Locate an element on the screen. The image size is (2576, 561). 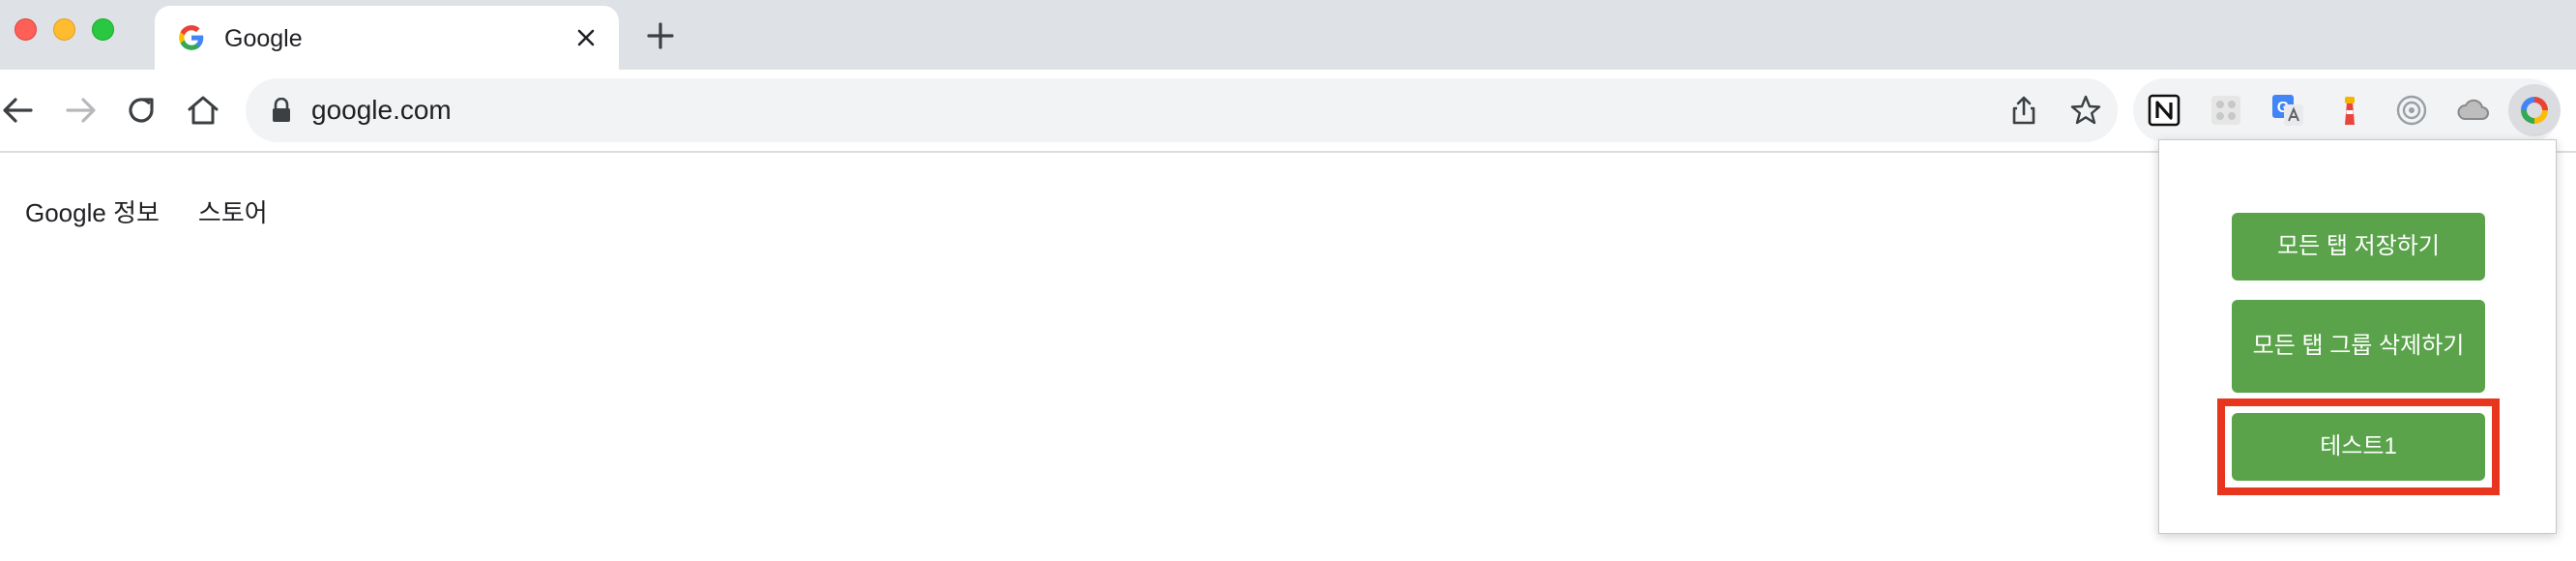
window-close-button is located at coordinates (26, 29).